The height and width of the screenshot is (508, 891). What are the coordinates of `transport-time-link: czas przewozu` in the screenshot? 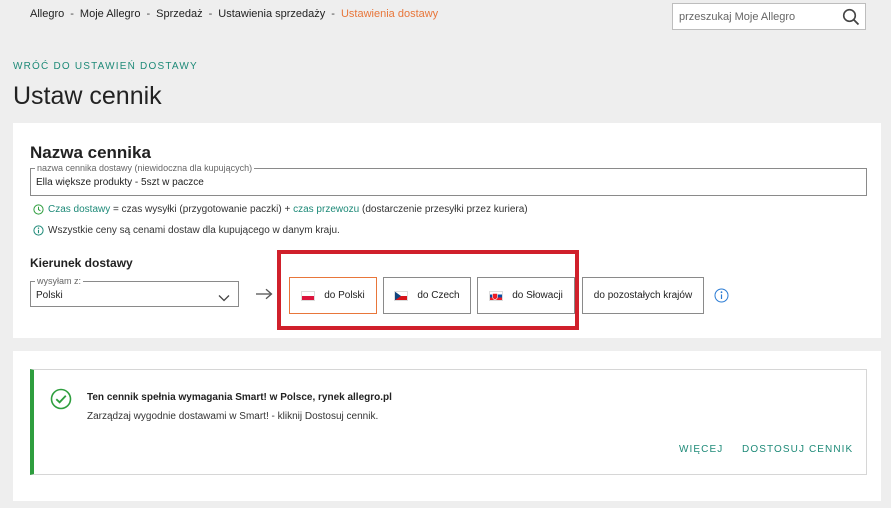 It's located at (326, 209).